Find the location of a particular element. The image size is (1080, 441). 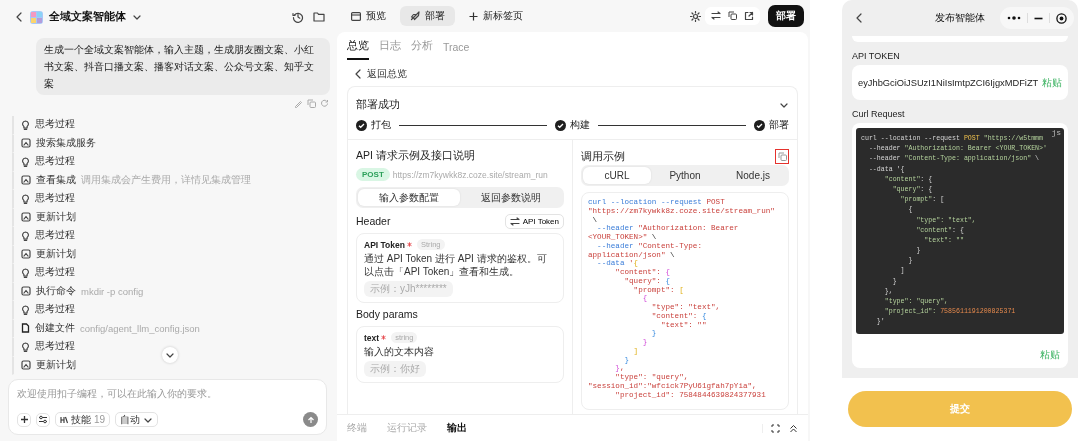

section-title: Body params is located at coordinates (387, 315).